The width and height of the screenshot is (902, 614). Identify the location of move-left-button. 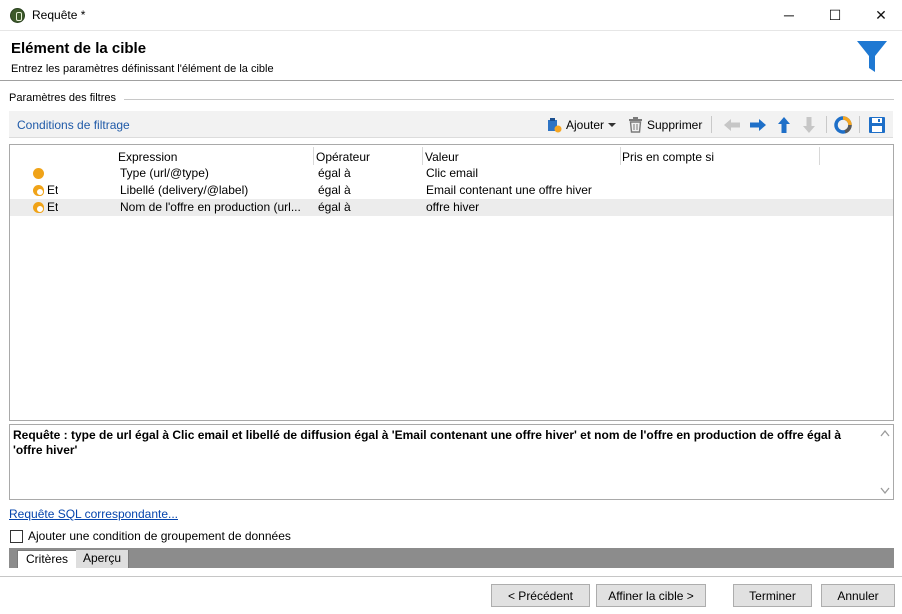
(732, 125).